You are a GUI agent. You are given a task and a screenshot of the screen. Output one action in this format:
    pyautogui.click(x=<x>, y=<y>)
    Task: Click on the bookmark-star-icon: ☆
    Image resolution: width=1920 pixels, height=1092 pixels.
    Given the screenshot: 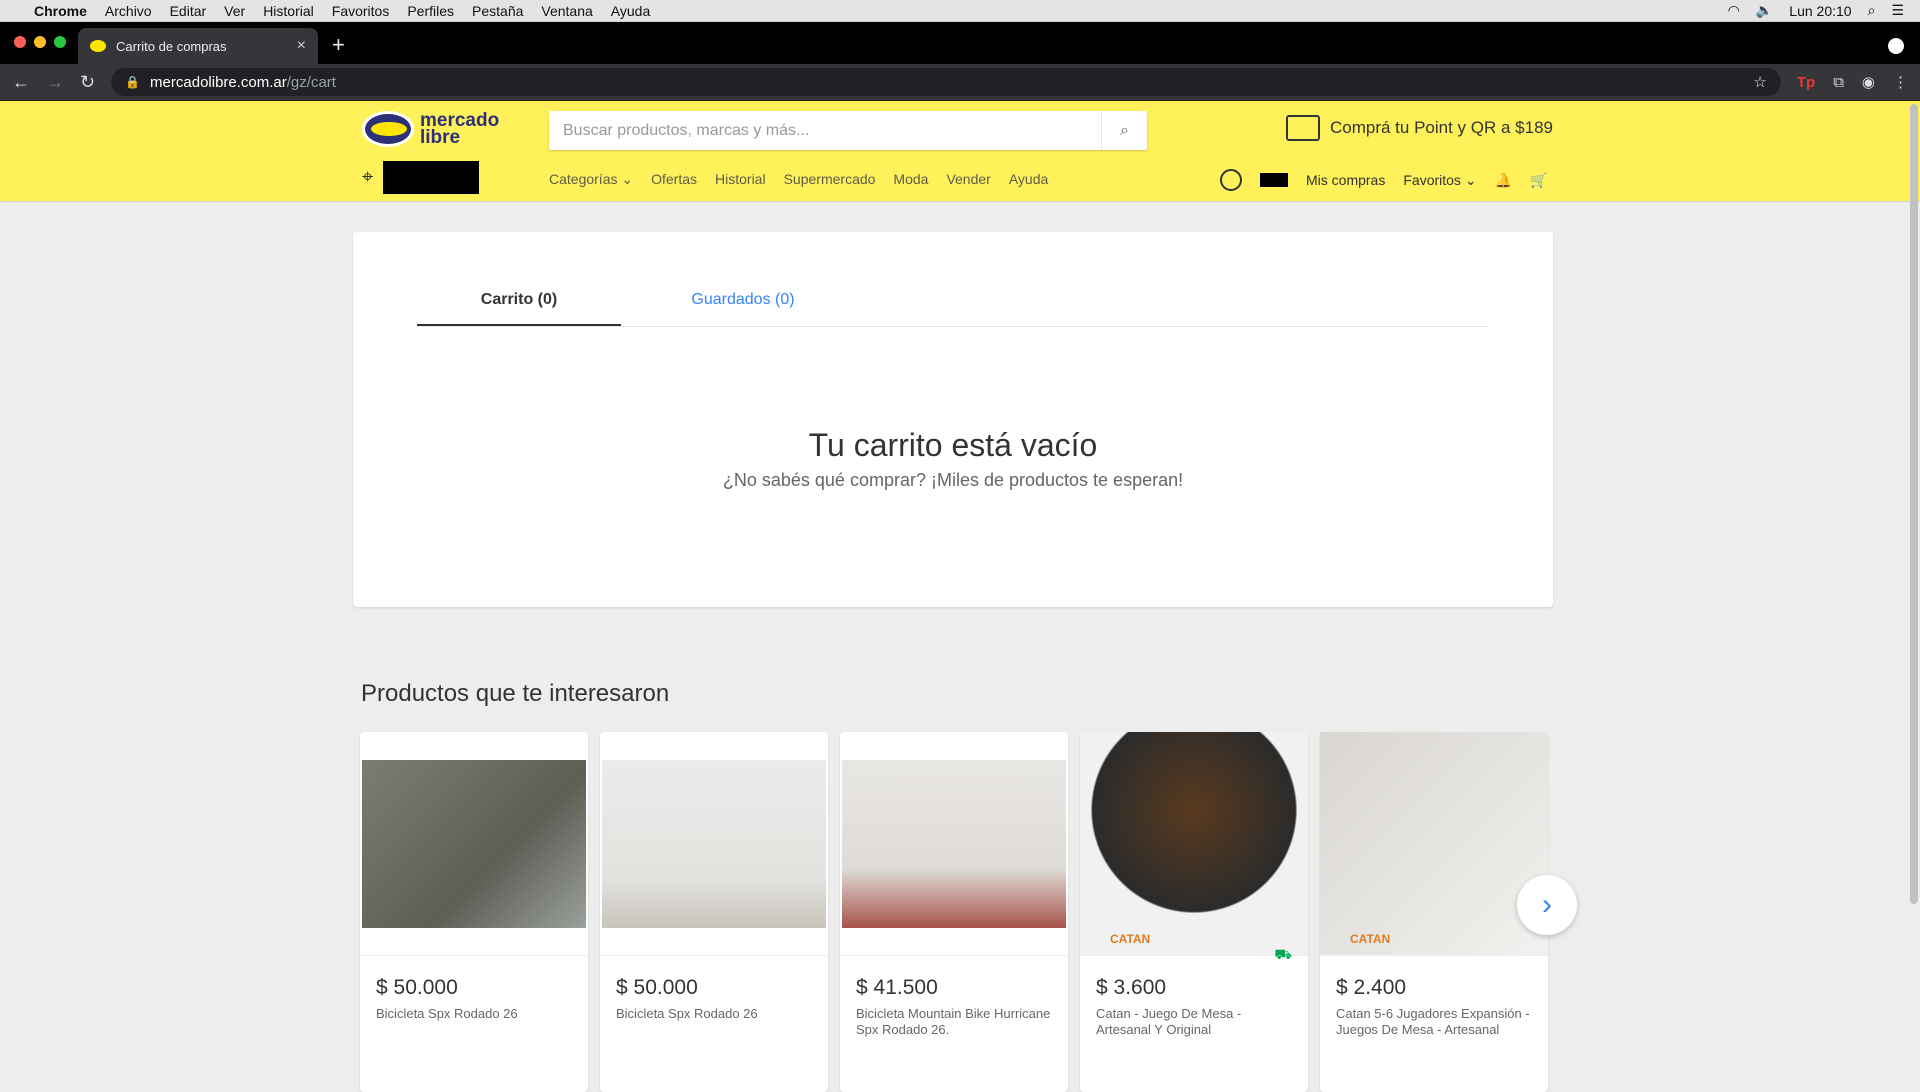 What is the action you would take?
    pyautogui.click(x=1759, y=82)
    